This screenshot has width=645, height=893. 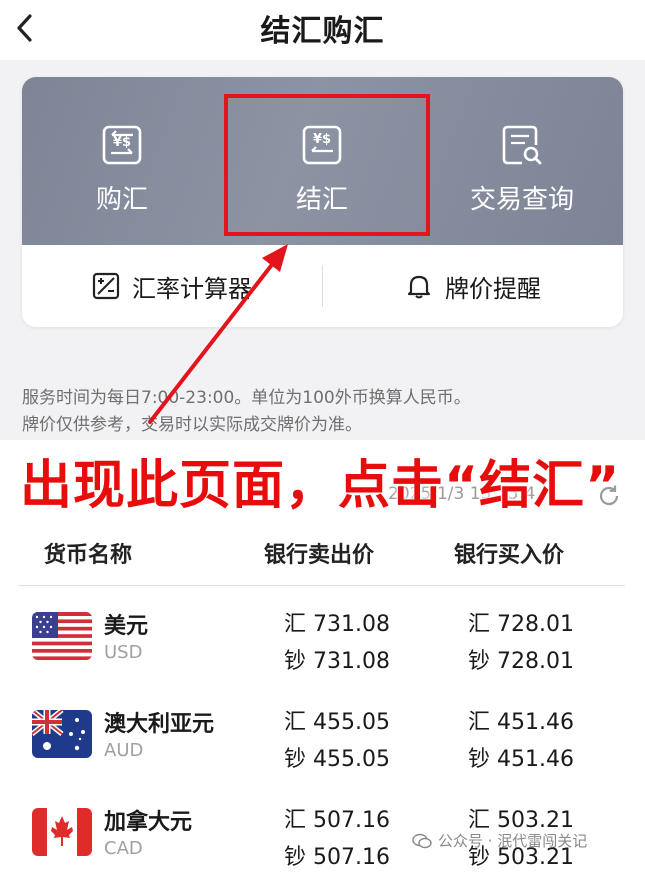 I want to click on watermark: 公众号 · 泯代雷闯关记, so click(x=499, y=840).